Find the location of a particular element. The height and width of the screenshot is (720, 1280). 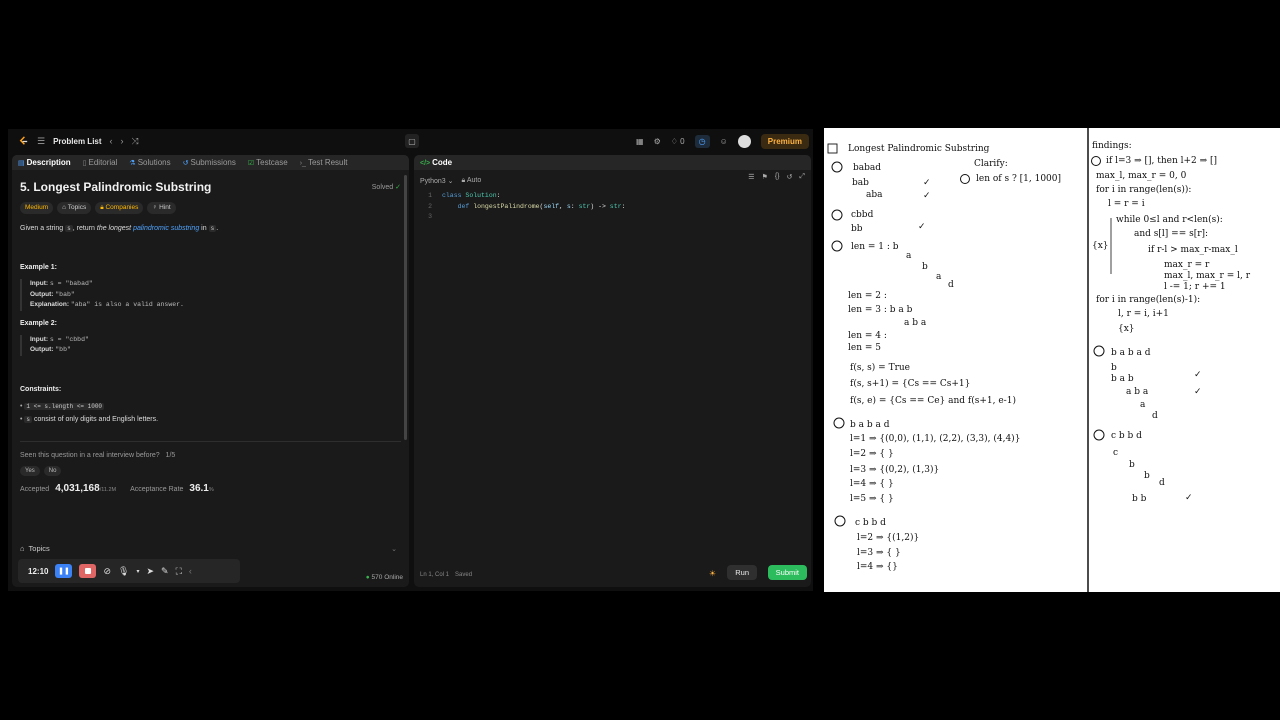

topics-chip: ⌂ Topics is located at coordinates (74, 208).